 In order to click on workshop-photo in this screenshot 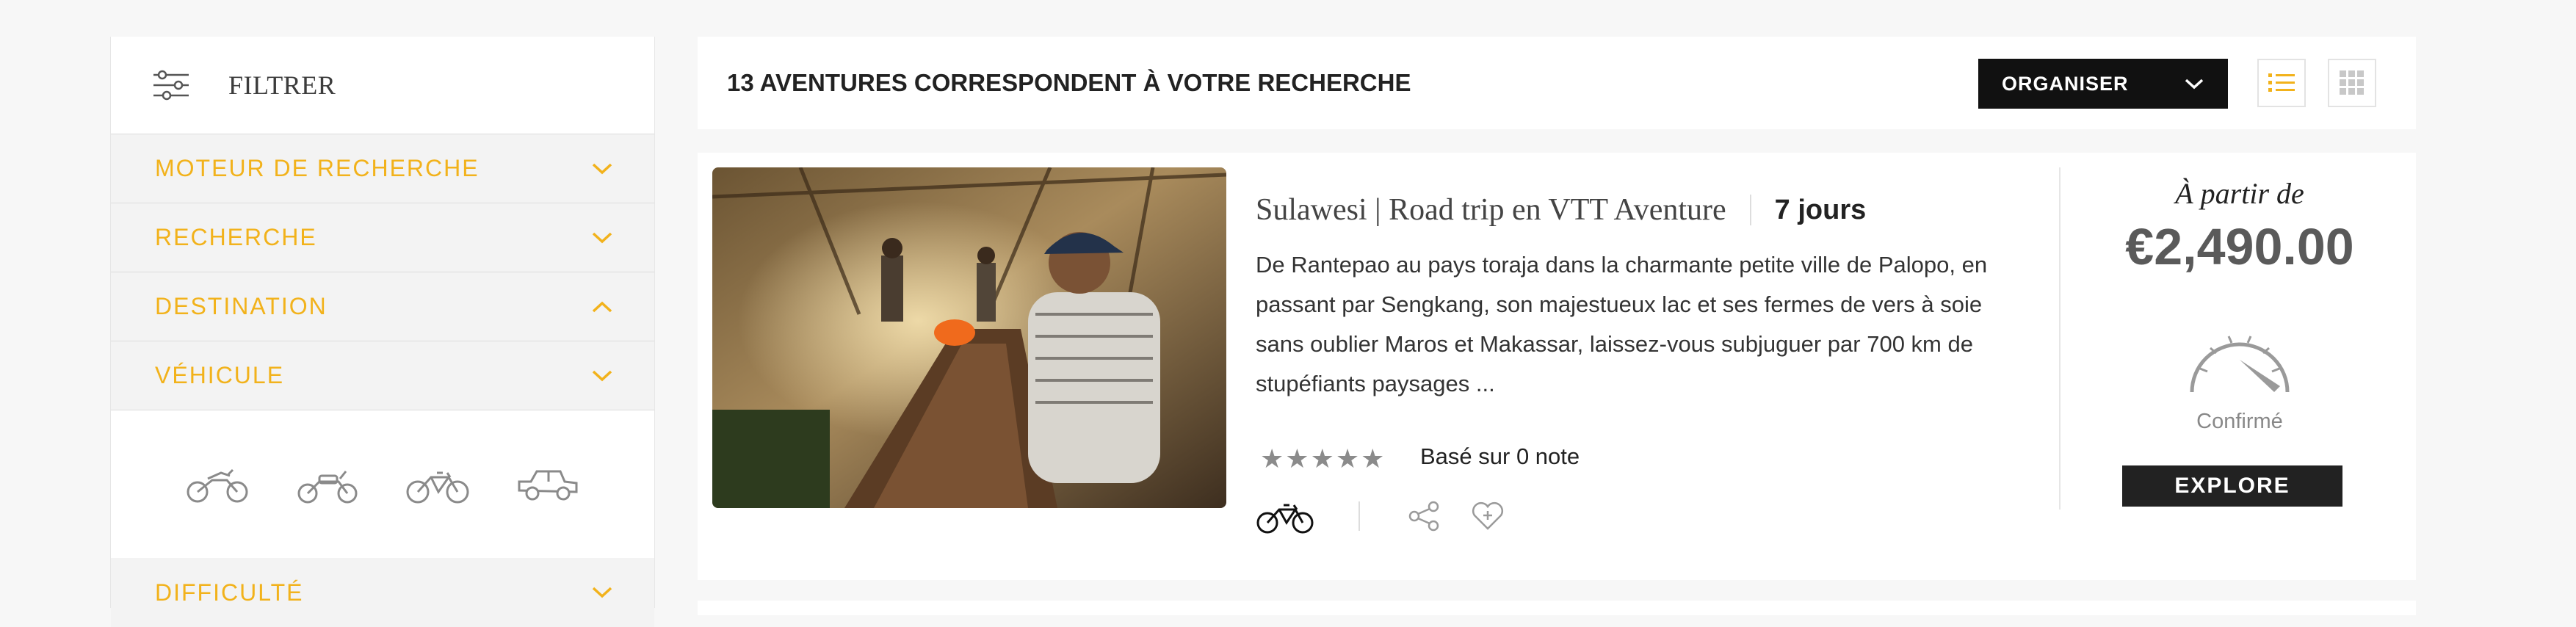, I will do `click(969, 338)`.